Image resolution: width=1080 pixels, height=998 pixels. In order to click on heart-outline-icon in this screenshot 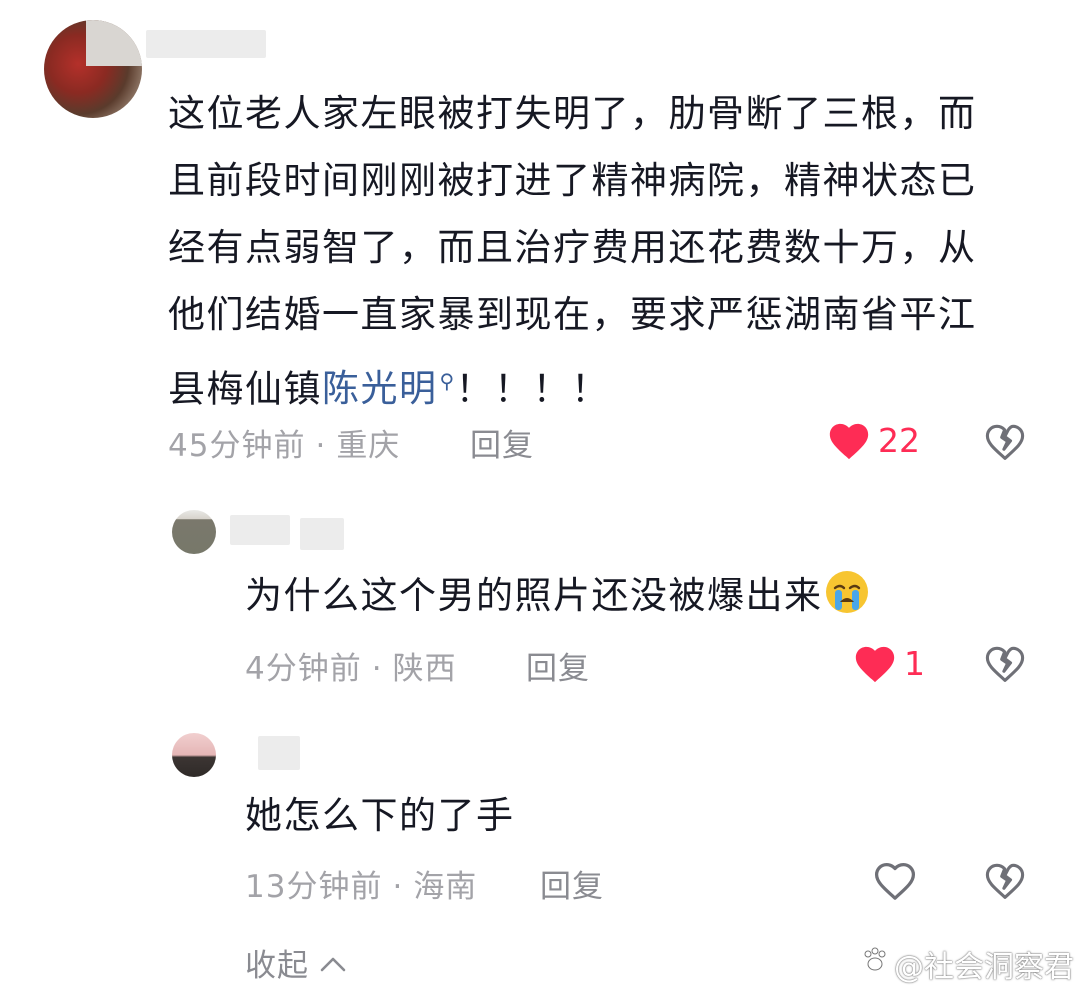, I will do `click(895, 880)`.